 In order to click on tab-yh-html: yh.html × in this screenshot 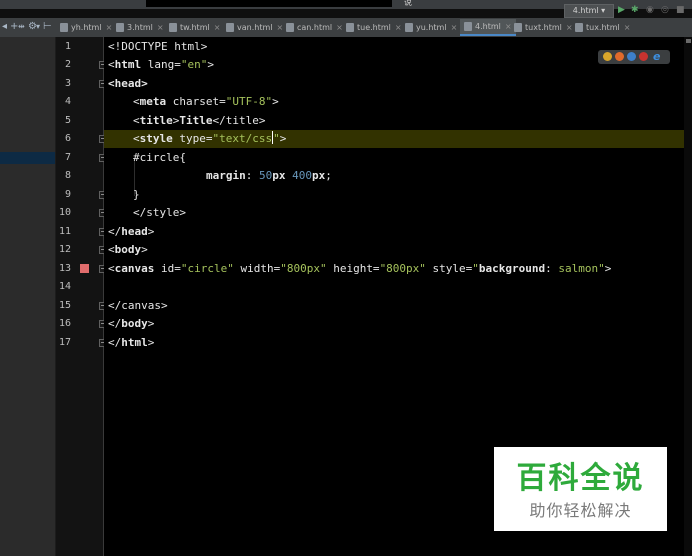, I will do `click(86, 27)`.